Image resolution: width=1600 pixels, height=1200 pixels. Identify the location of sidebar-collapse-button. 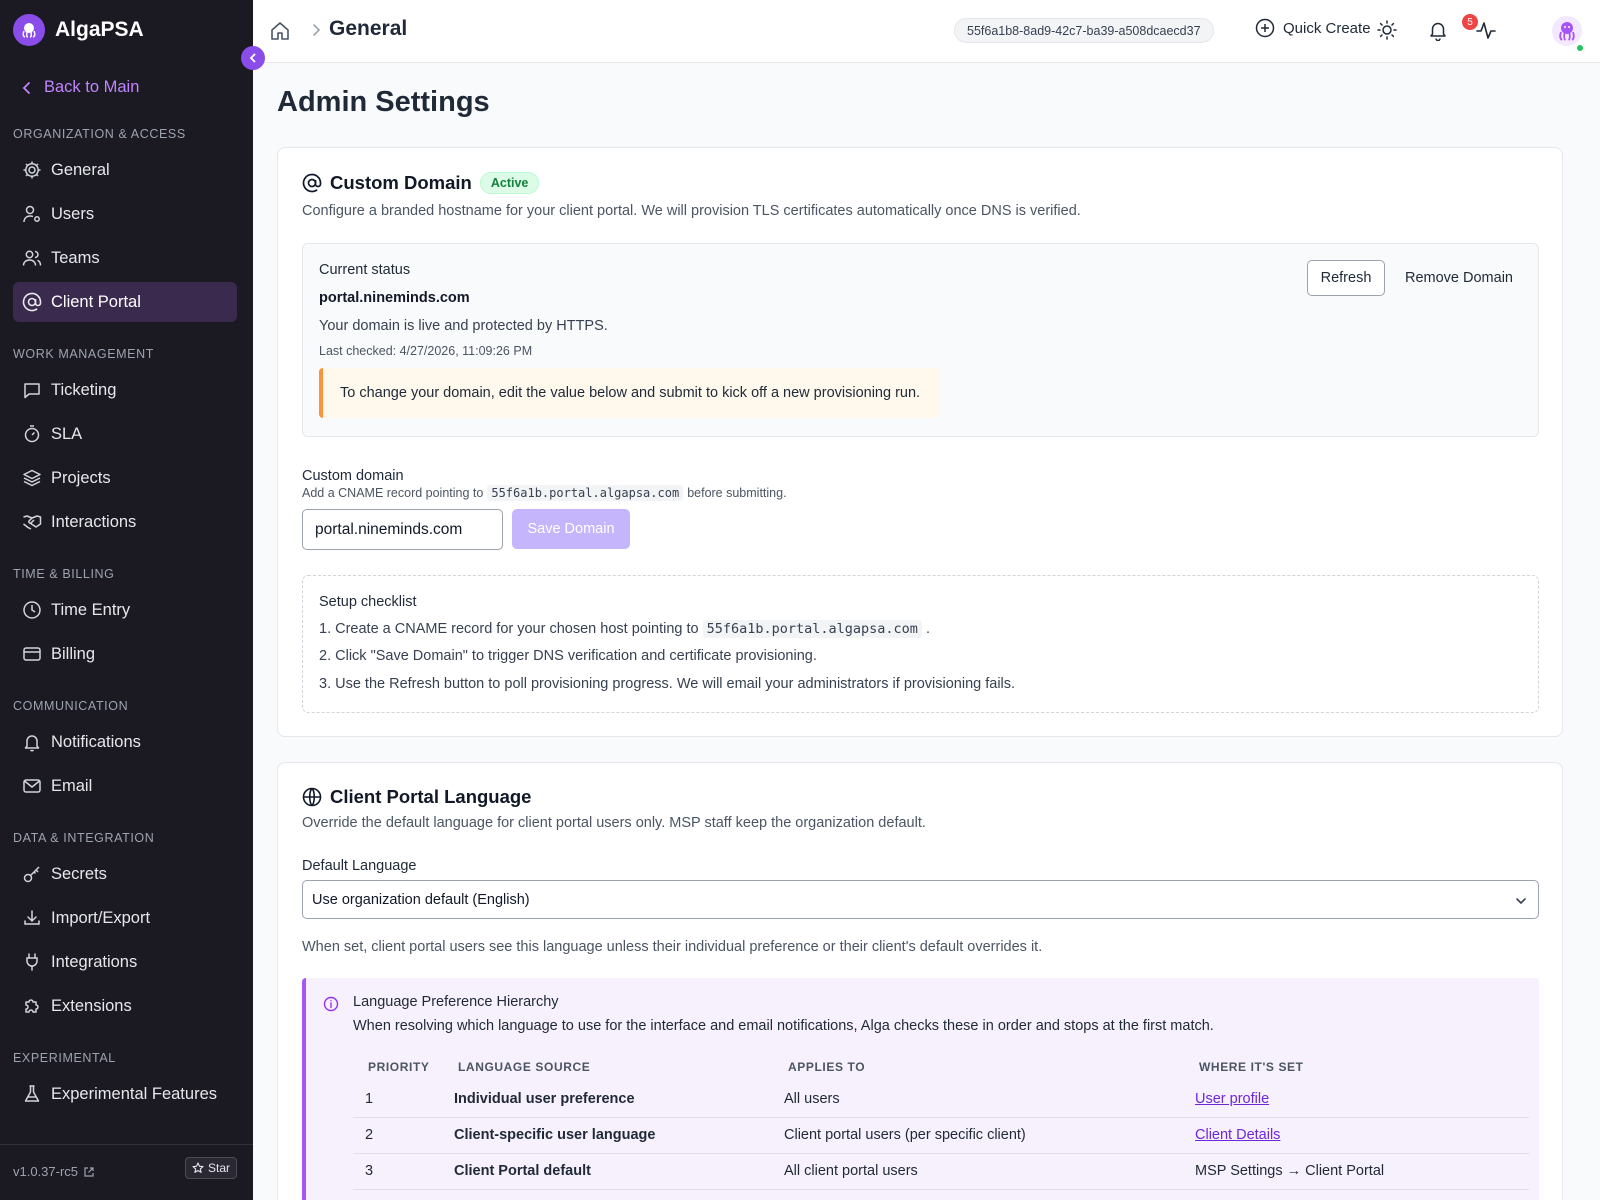
(253, 58).